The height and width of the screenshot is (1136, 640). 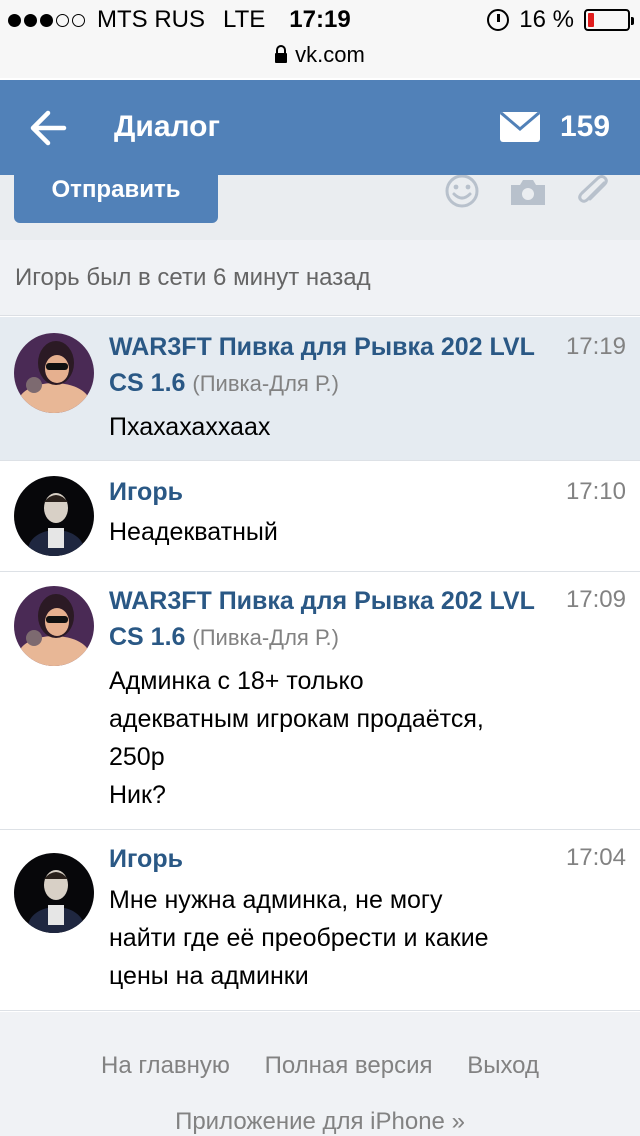 What do you see at coordinates (190, 427) in the screenshot?
I see `message-text: Пхахахаххаах` at bounding box center [190, 427].